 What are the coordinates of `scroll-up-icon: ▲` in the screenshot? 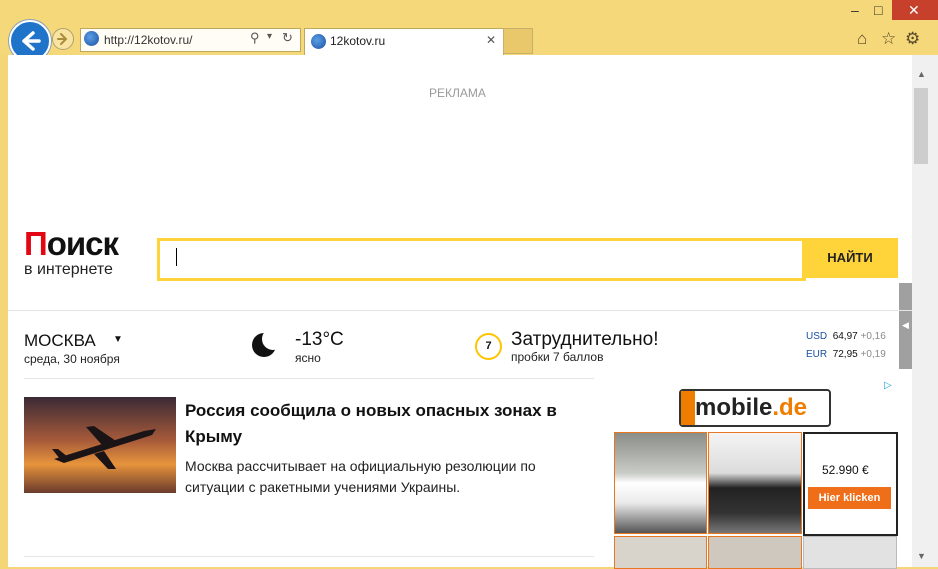 It's located at (921, 74).